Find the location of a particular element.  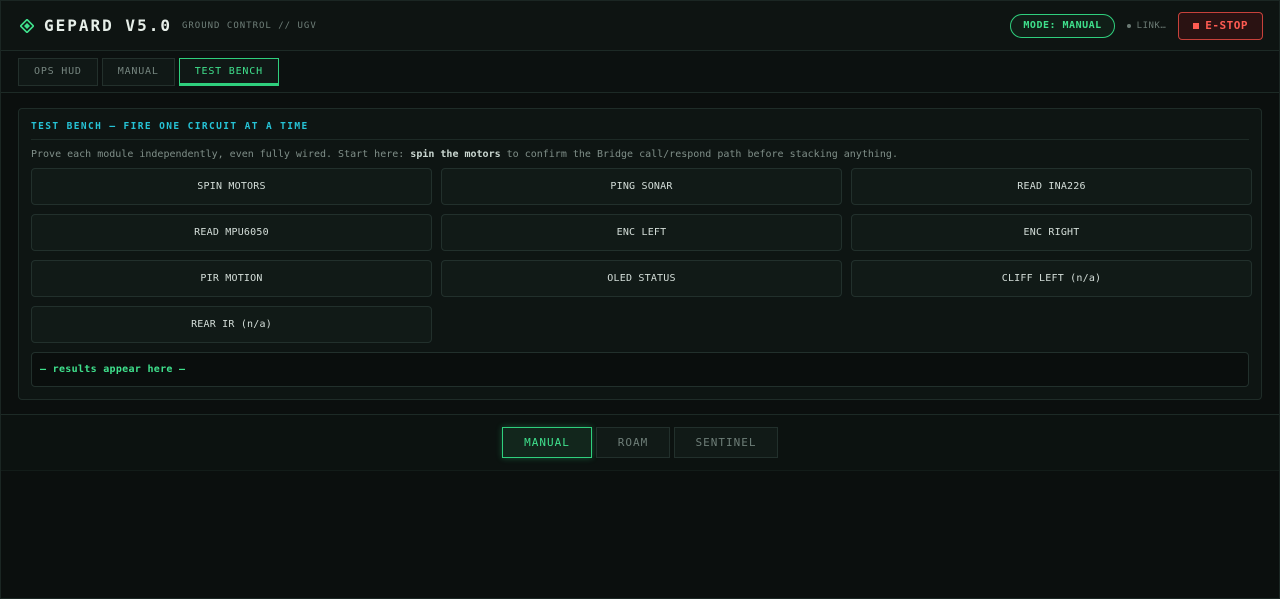

mode-status-pill: MODE: MANUAL is located at coordinates (1062, 25).